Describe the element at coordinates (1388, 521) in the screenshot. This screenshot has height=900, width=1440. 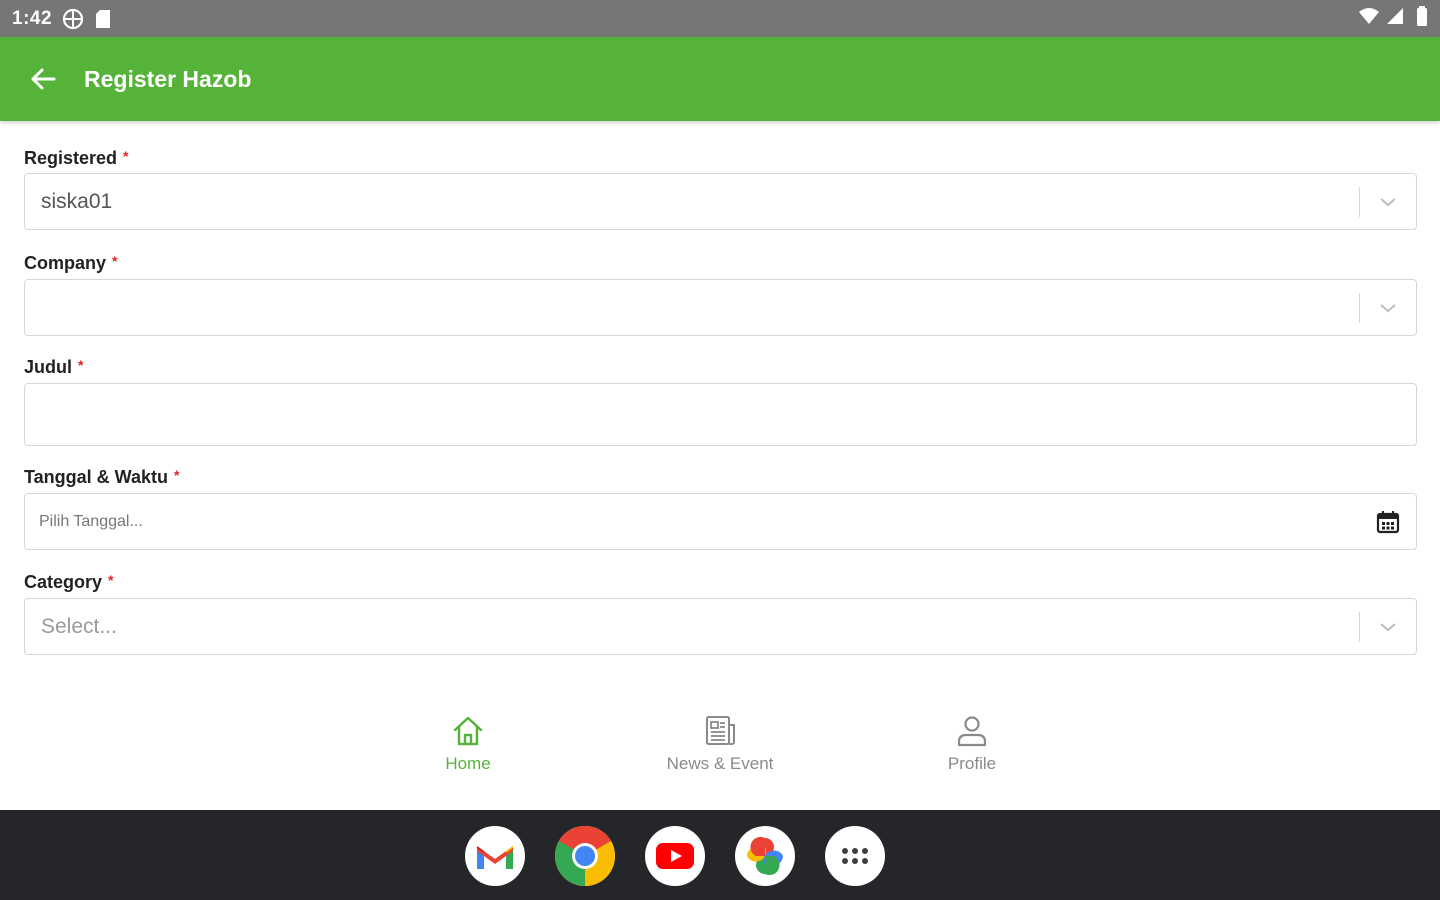
I see `calendar-icon` at that location.